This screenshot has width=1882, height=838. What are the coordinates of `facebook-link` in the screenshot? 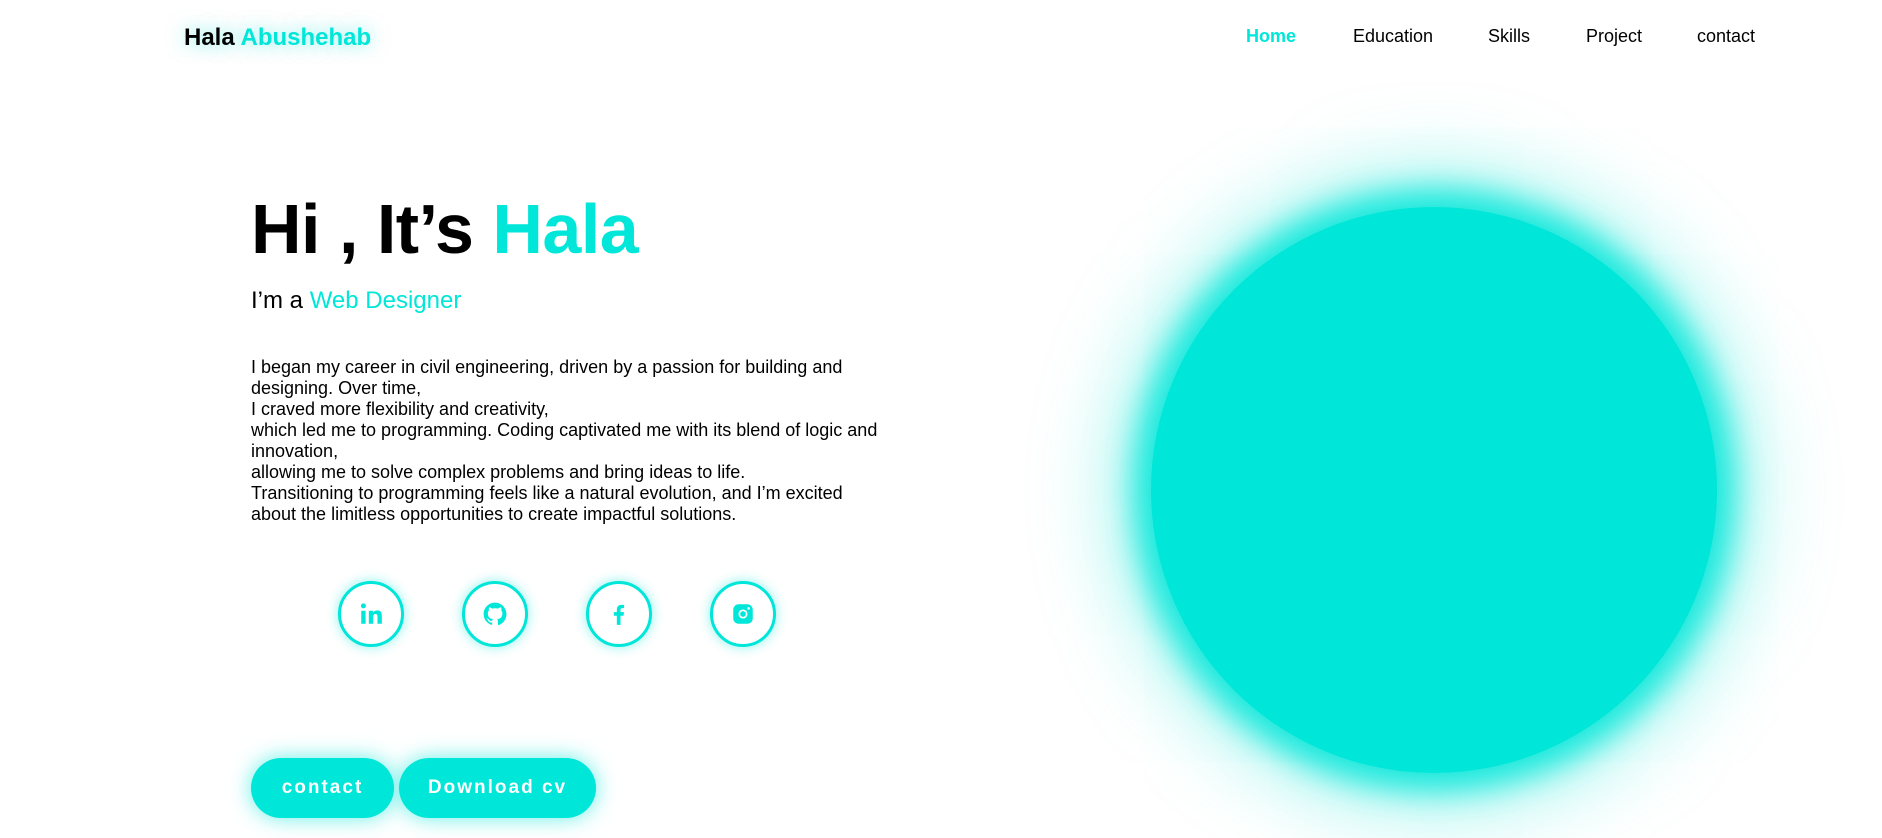 It's located at (619, 614).